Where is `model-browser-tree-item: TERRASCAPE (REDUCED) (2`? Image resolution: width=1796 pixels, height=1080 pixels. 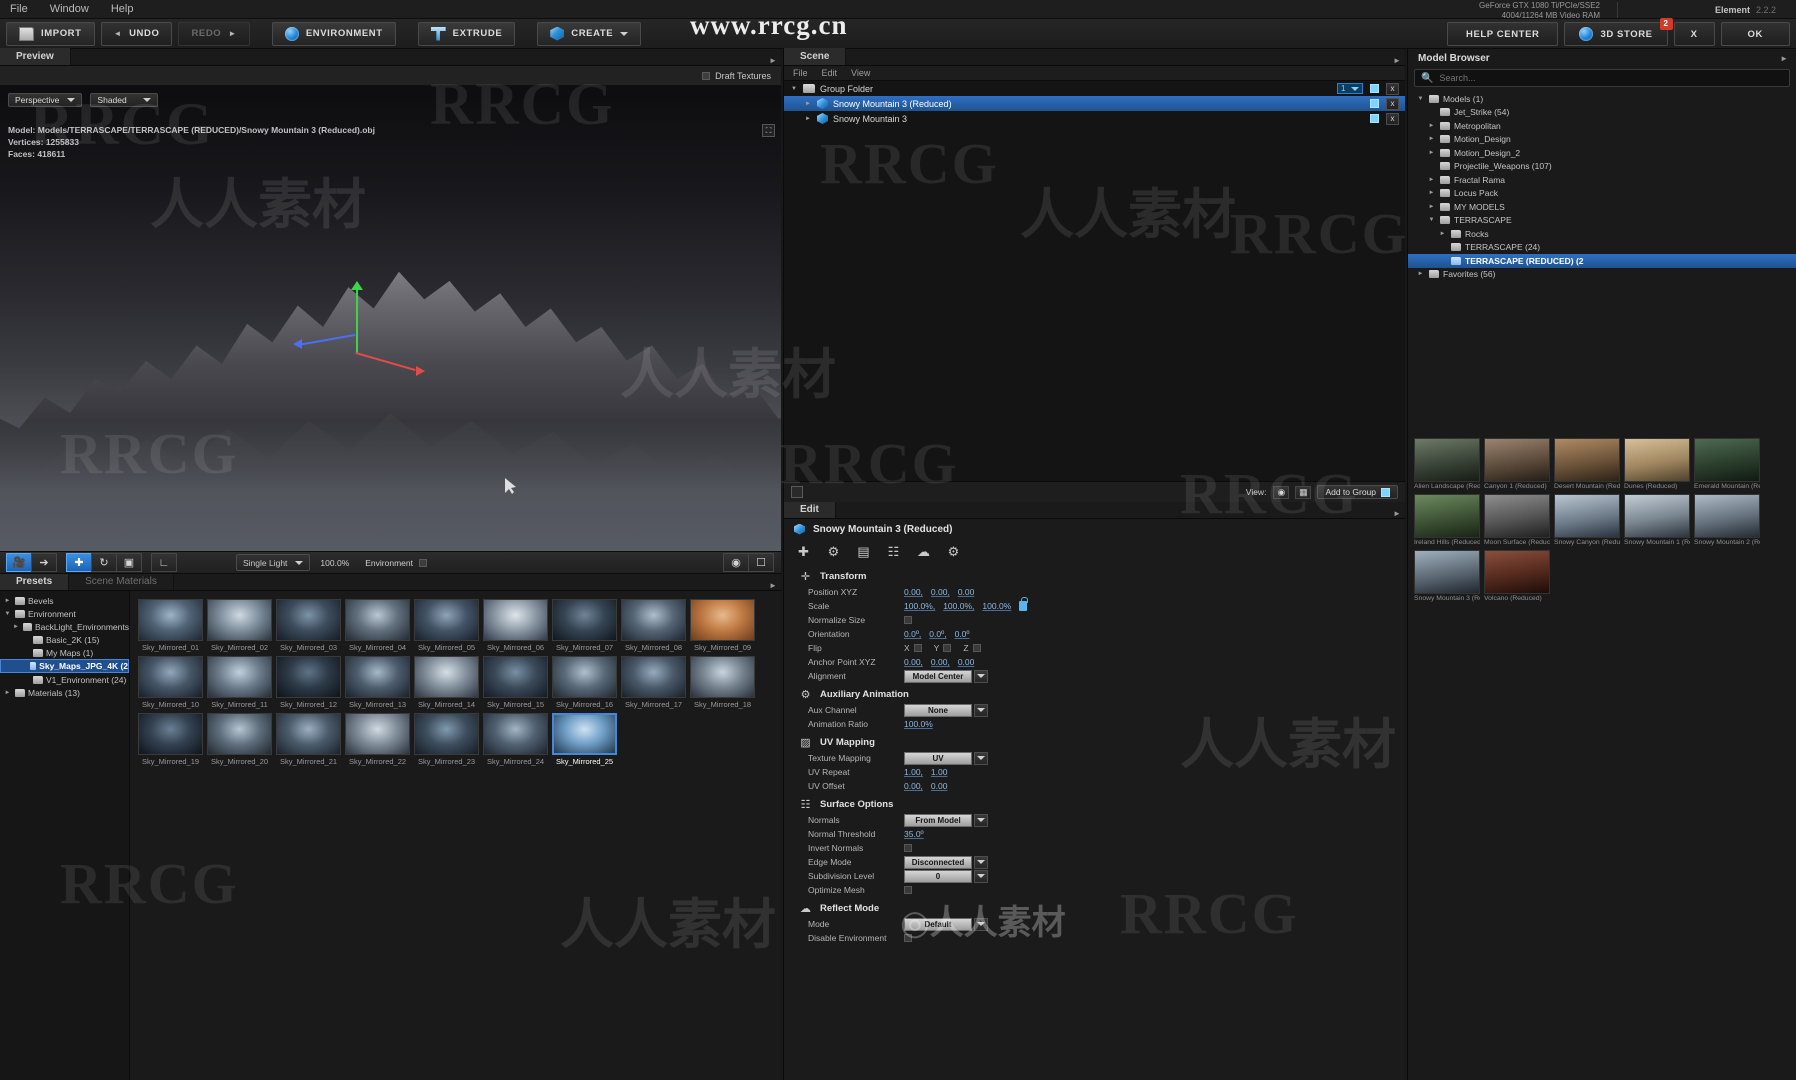
model-browser-tree-item: TERRASCAPE (REDUCED) (2 is located at coordinates (1602, 261).